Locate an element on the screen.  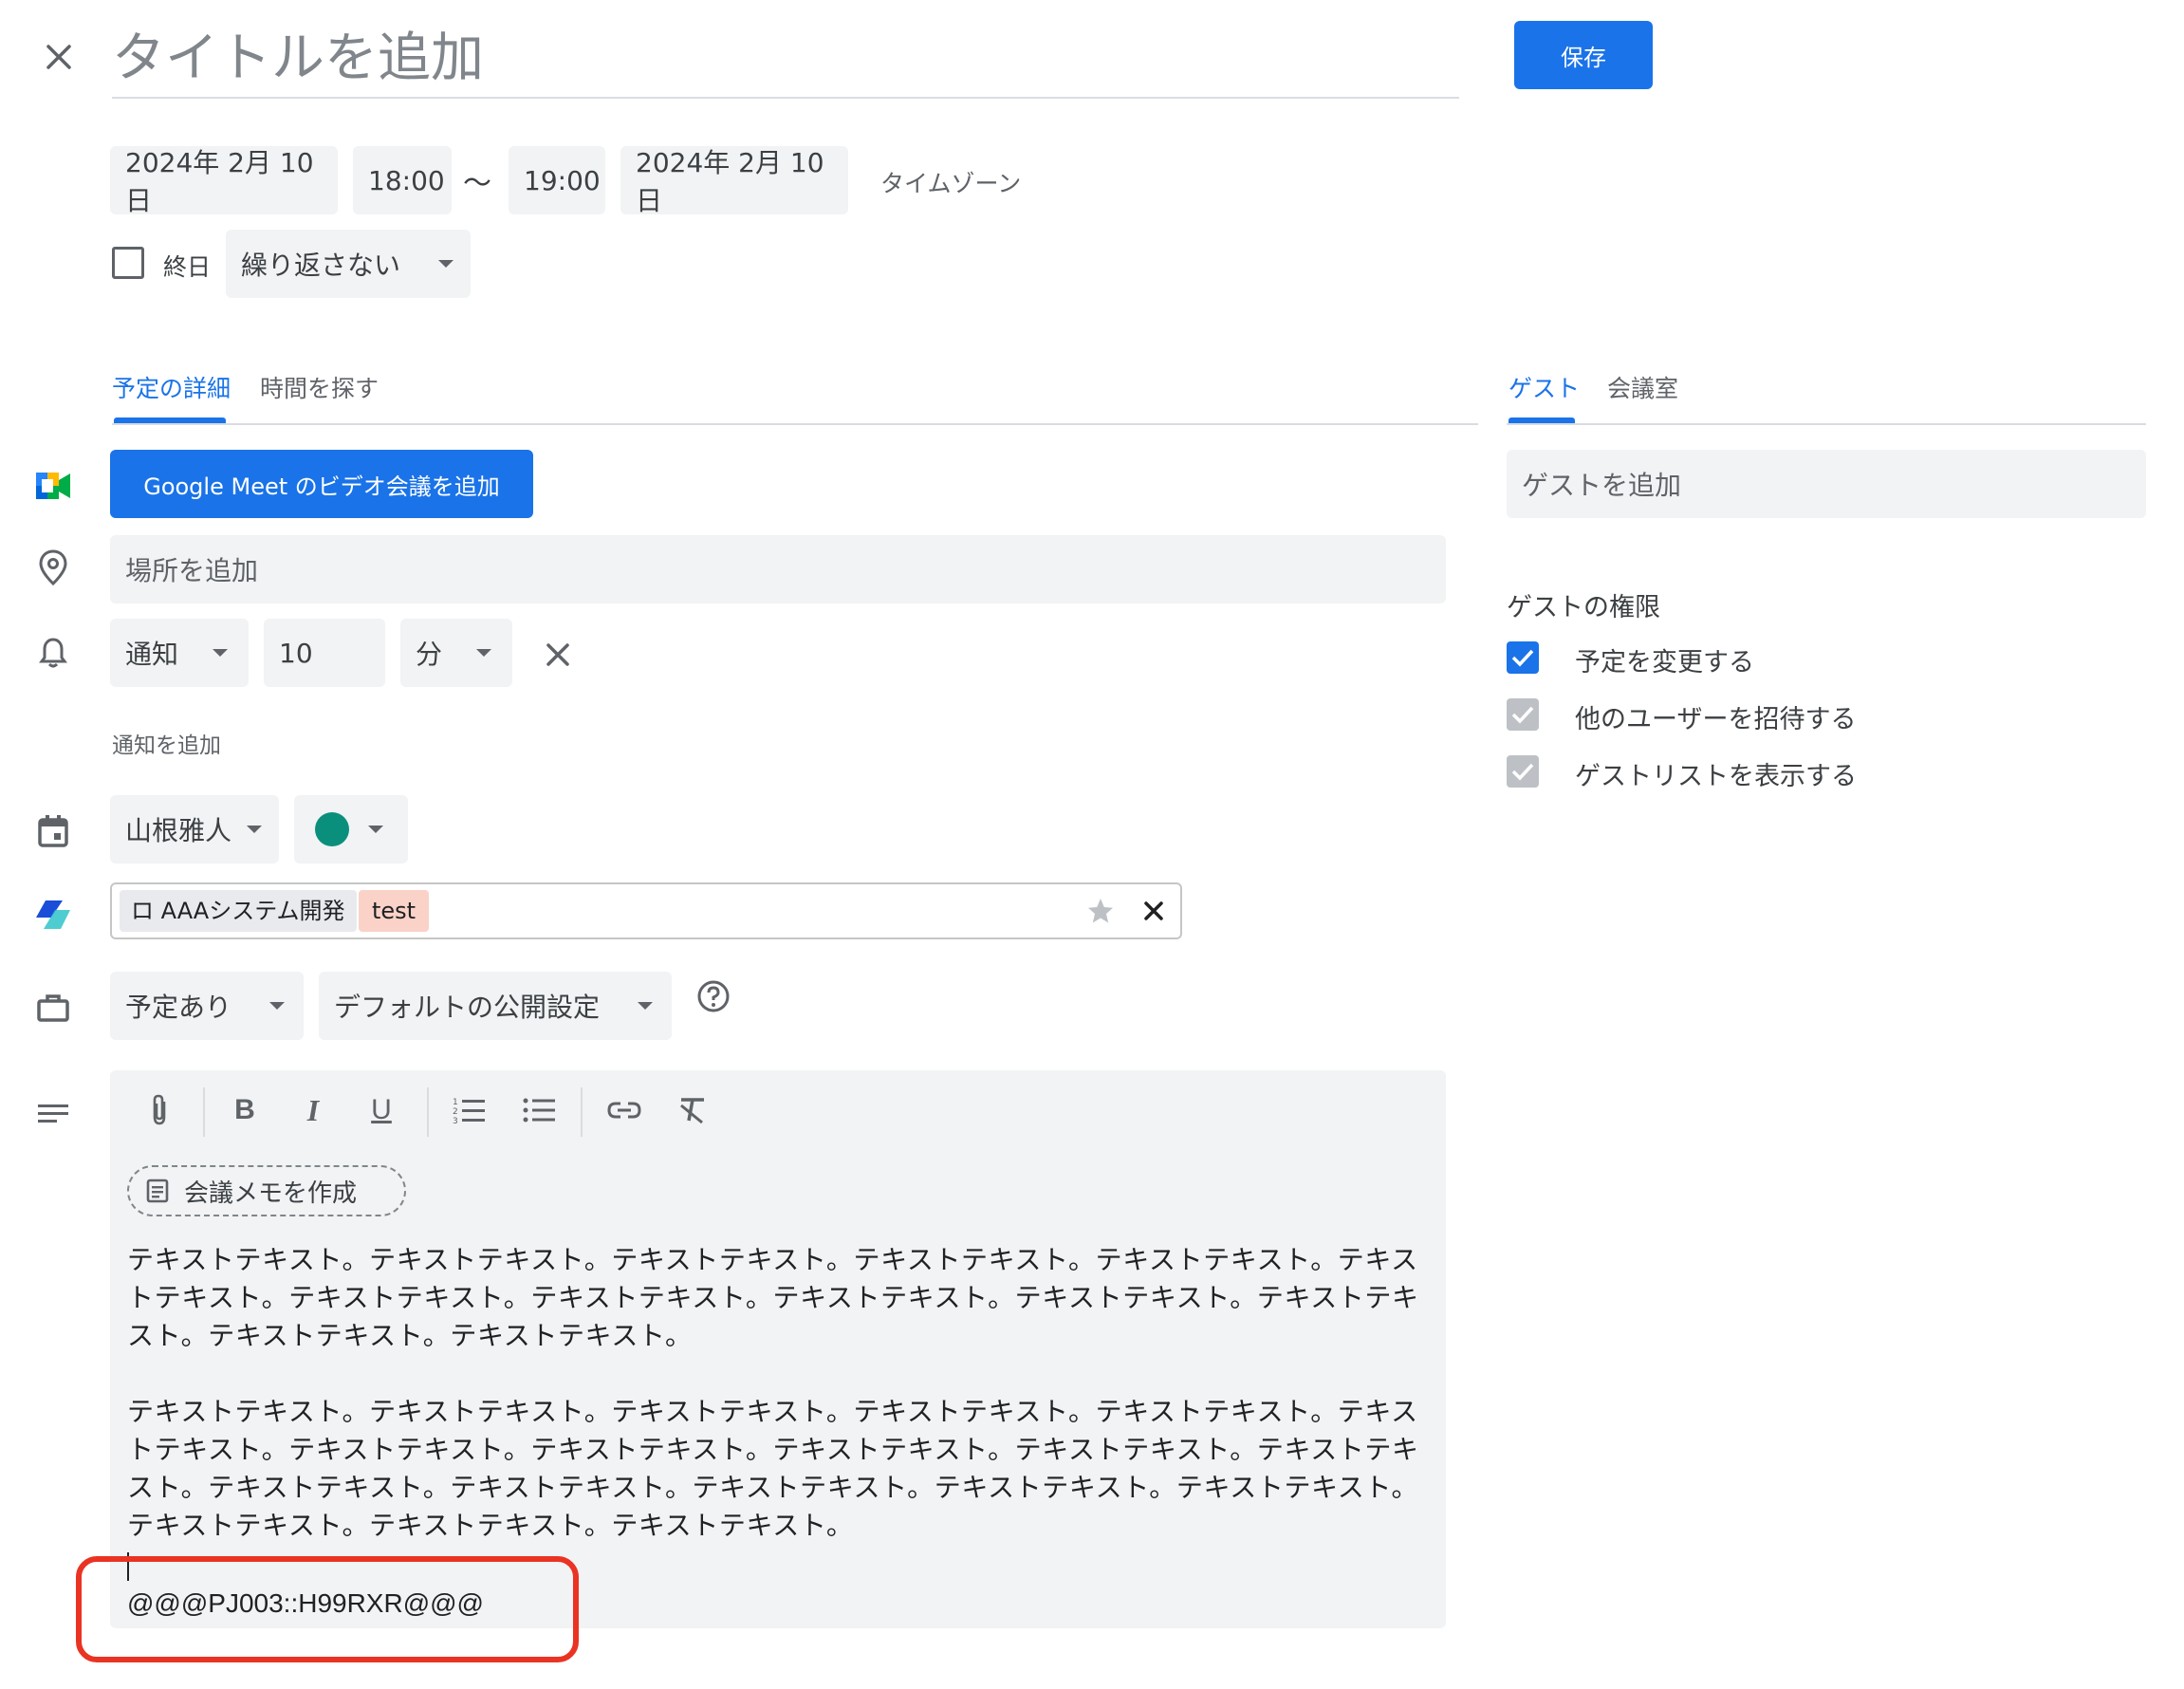
notification-type-label: 通知 is located at coordinates (152, 655).